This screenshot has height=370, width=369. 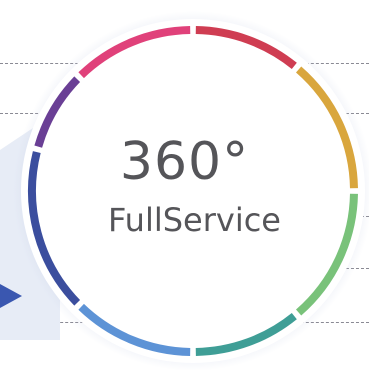 What do you see at coordinates (184, 162) in the screenshot?
I see `badge-value: 360°` at bounding box center [184, 162].